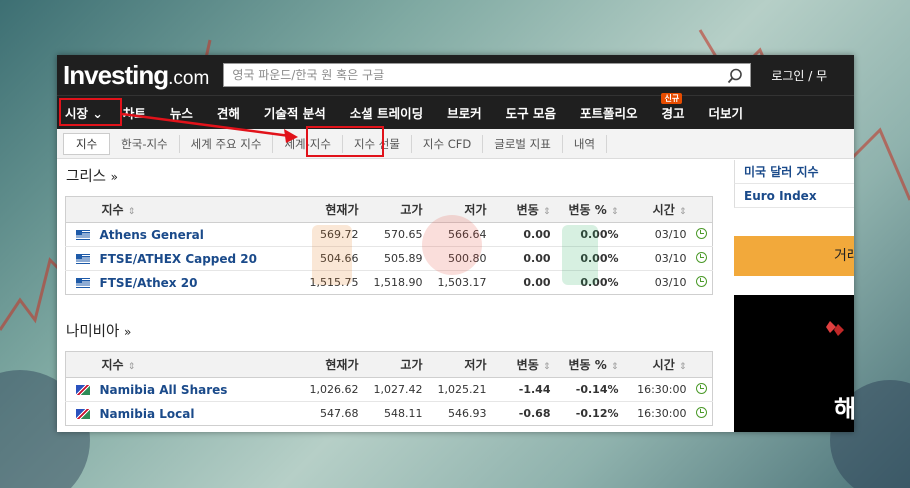  What do you see at coordinates (522, 389) in the screenshot?
I see `cell-change: -1.44` at bounding box center [522, 389].